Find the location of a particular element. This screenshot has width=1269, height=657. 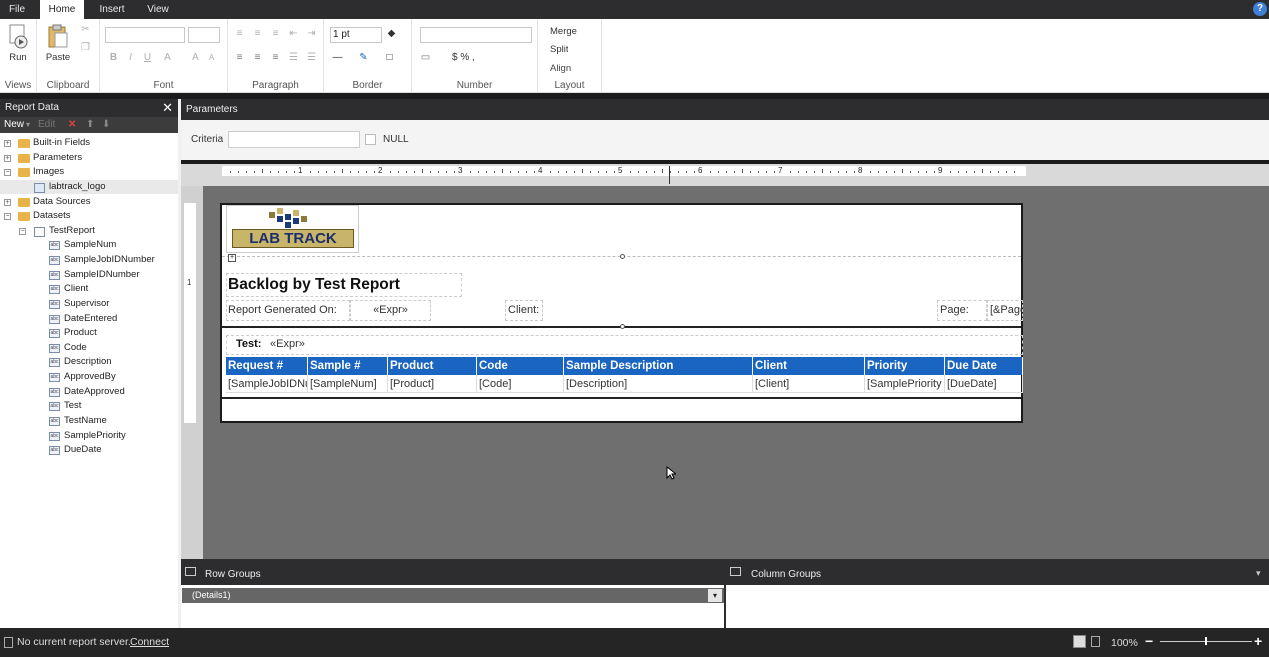

tree-item-images: − Images is located at coordinates (89, 172).